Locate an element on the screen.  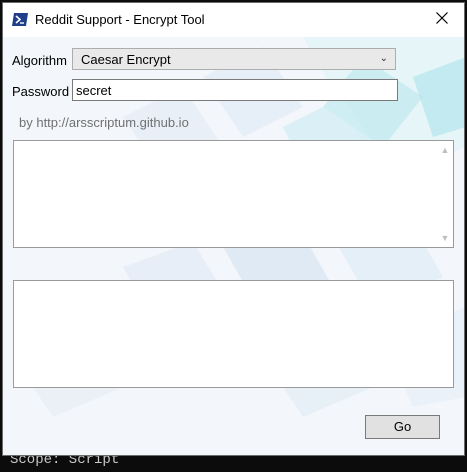
window-title: Reddit Support - Encrypt Tool is located at coordinates (120, 19).